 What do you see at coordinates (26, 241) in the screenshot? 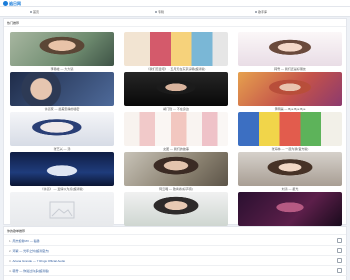
I see `item-title: 周杰伦新MV — 稻香` at bounding box center [26, 241].